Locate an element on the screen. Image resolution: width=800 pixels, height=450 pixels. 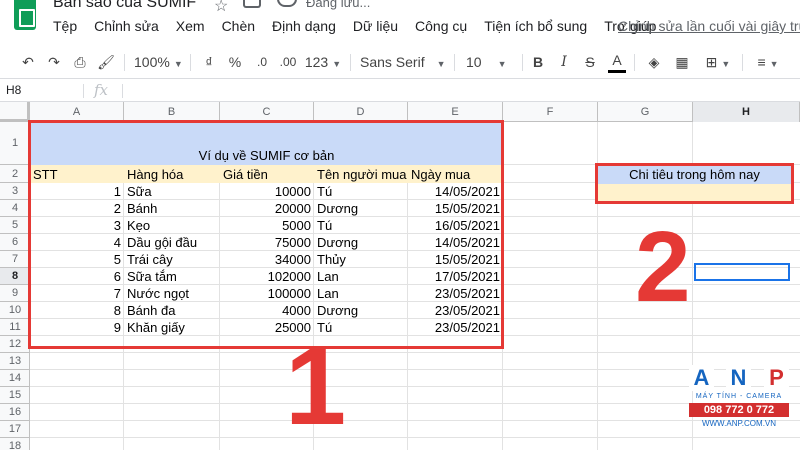
font-size-value: 10 is located at coordinates (474, 62).